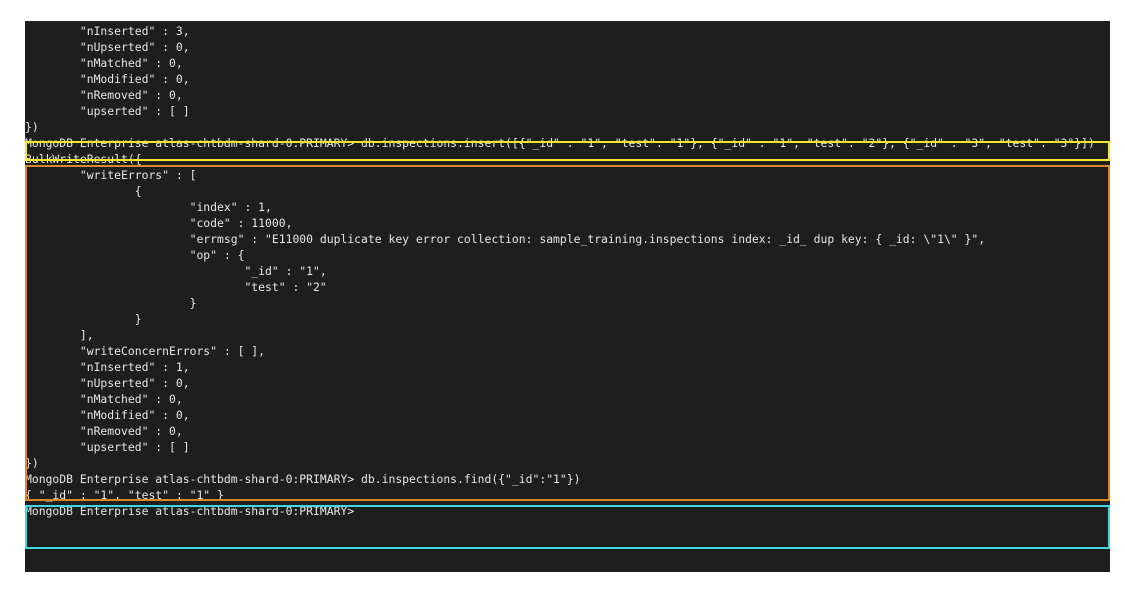 The image size is (1125, 597). Describe the element at coordinates (83, 191) in the screenshot. I see `terminal-line: {` at that location.